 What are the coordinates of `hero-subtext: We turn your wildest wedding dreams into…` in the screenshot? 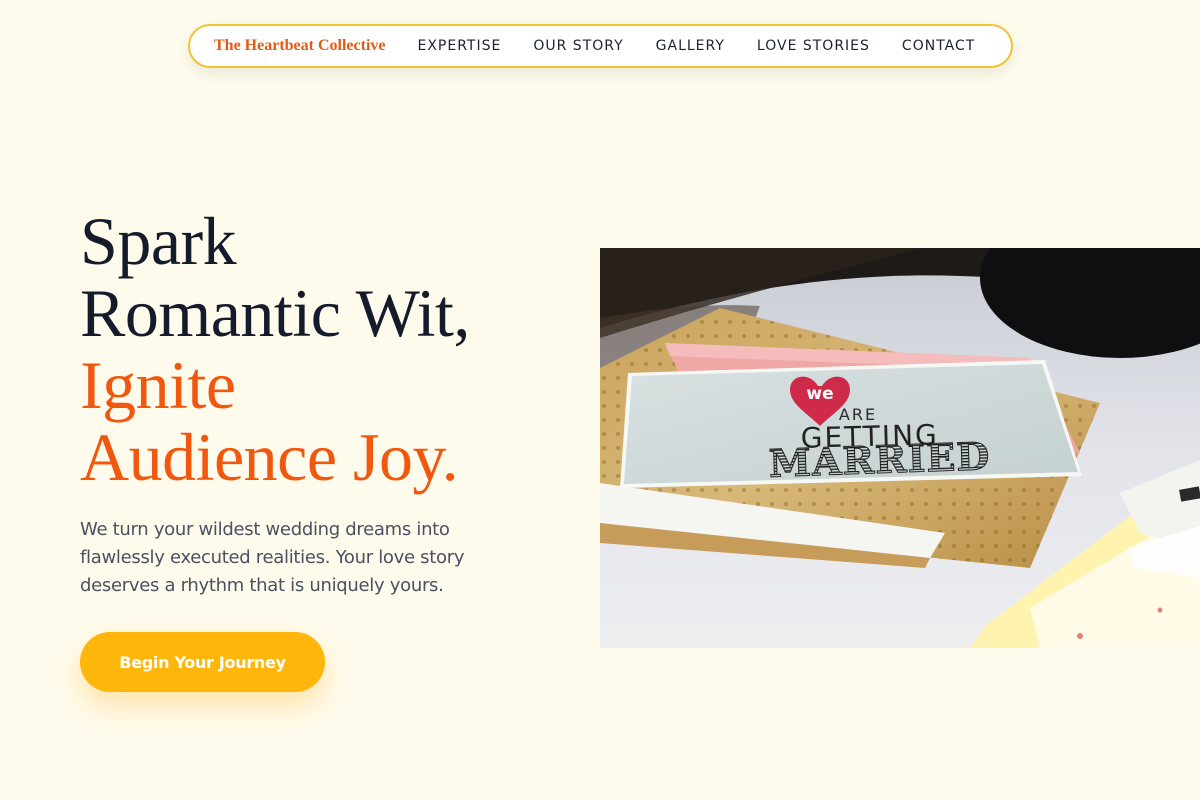 It's located at (272, 557).